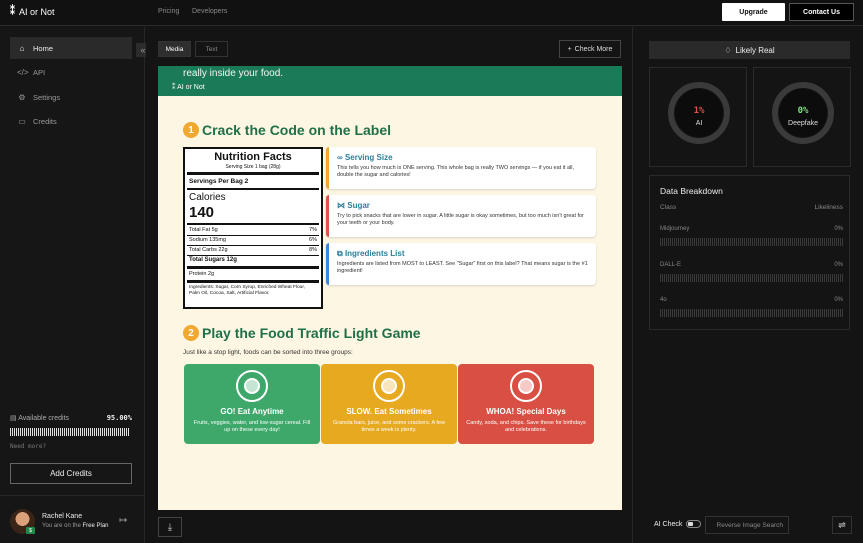 The image size is (863, 543). Describe the element at coordinates (698, 117) in the screenshot. I see `ai-gauge: 1% AI` at that location.